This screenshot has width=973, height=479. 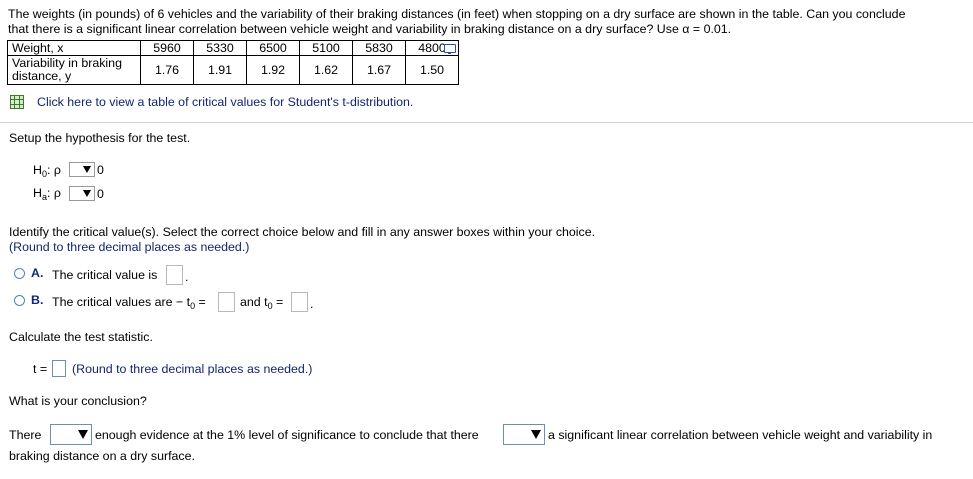 I want to click on t-label: t =, so click(x=40, y=369).